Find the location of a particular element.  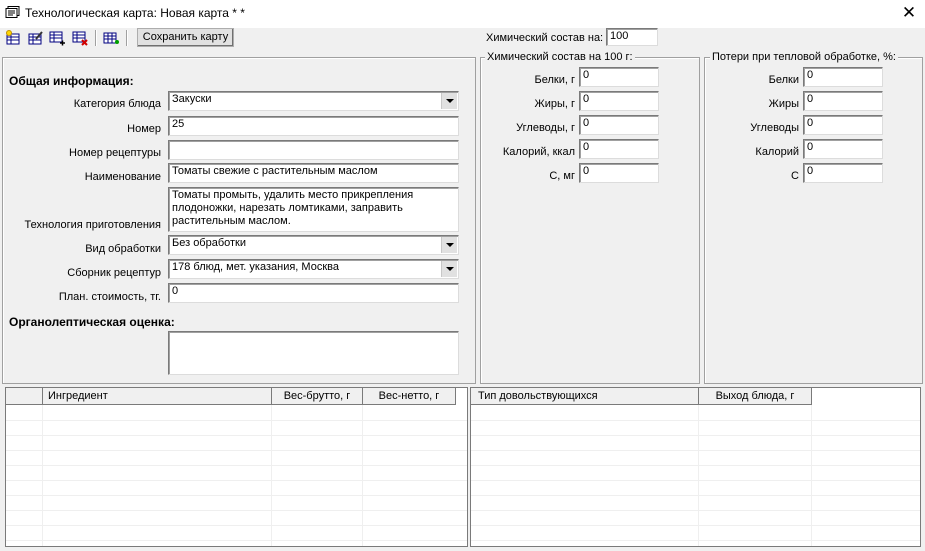

new-card-icon is located at coordinates (13, 38).